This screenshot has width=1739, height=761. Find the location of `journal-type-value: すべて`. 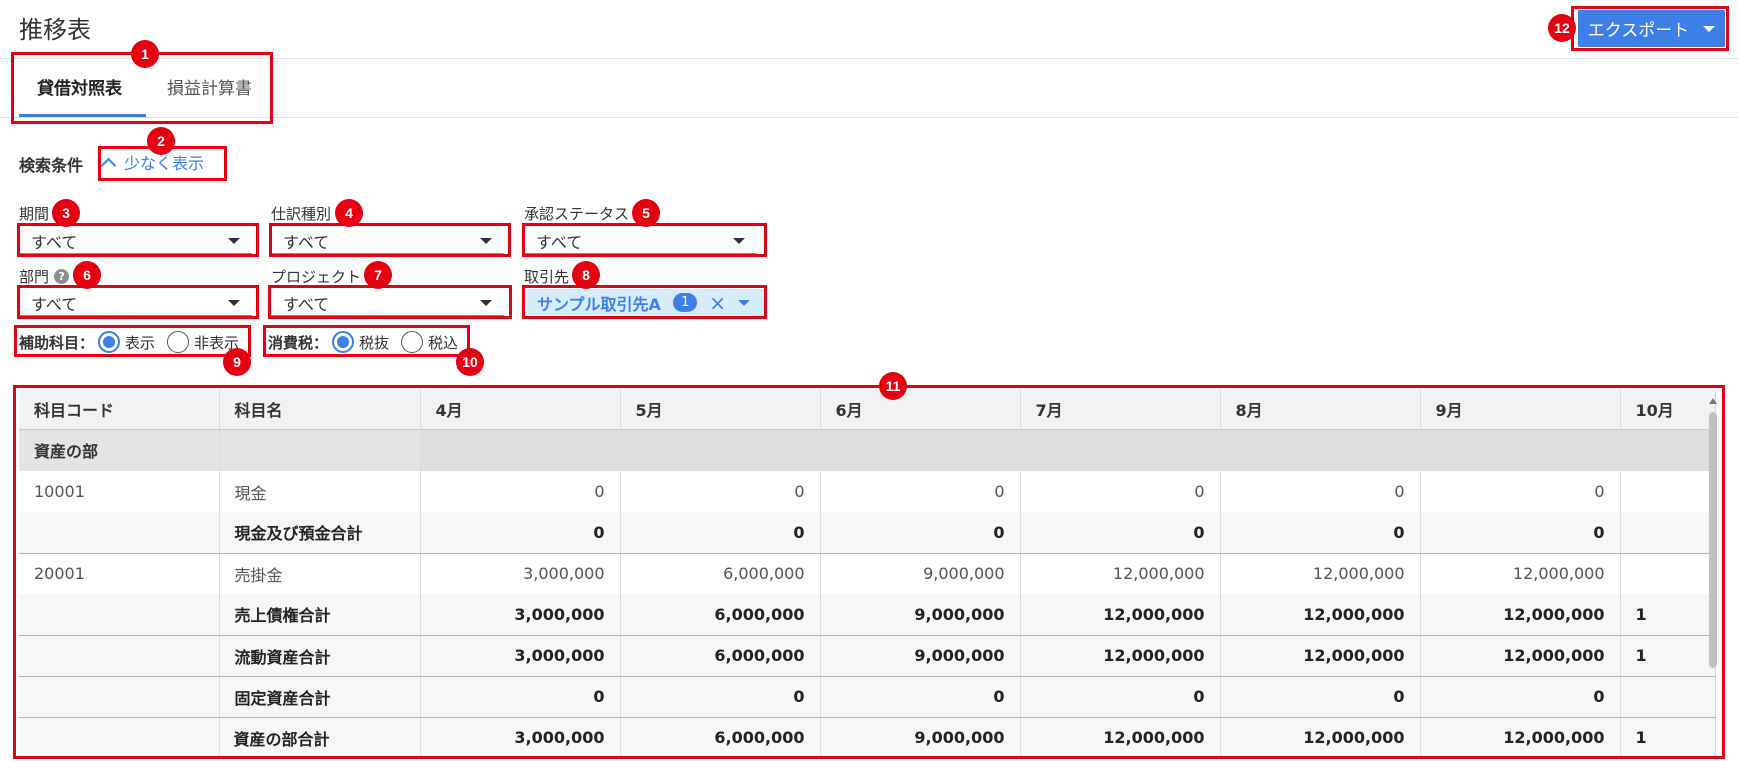

journal-type-value: すべて is located at coordinates (306, 242).